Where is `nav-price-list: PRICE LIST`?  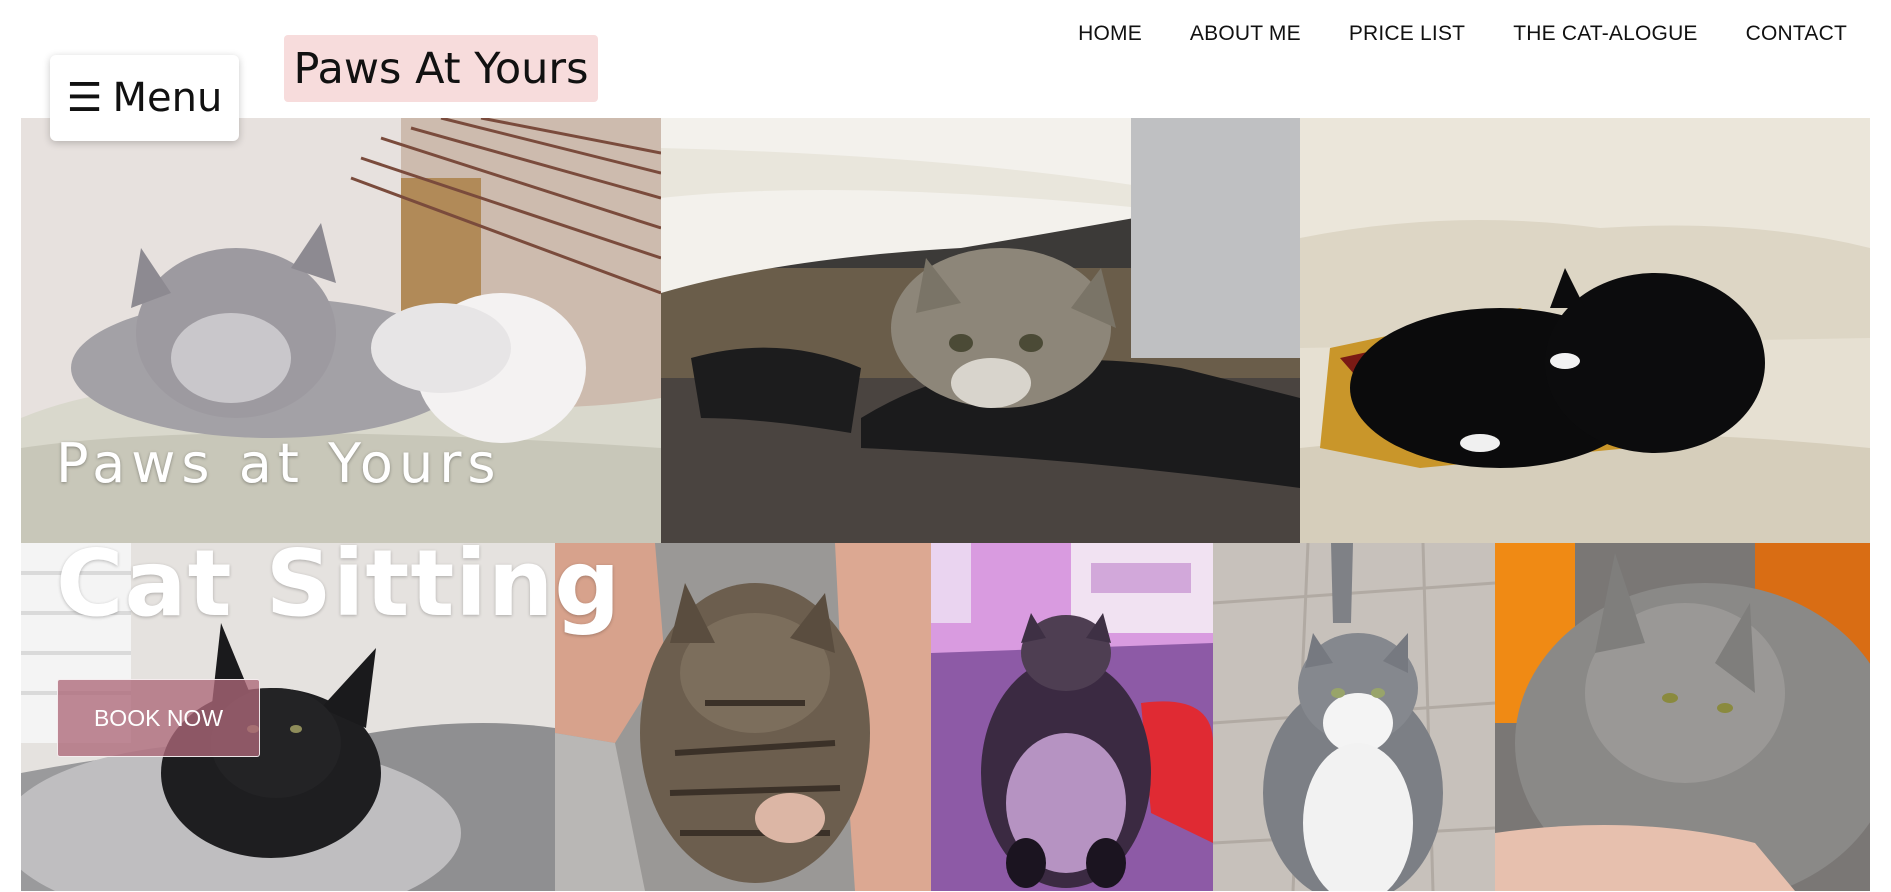
nav-price-list: PRICE LIST is located at coordinates (1407, 34).